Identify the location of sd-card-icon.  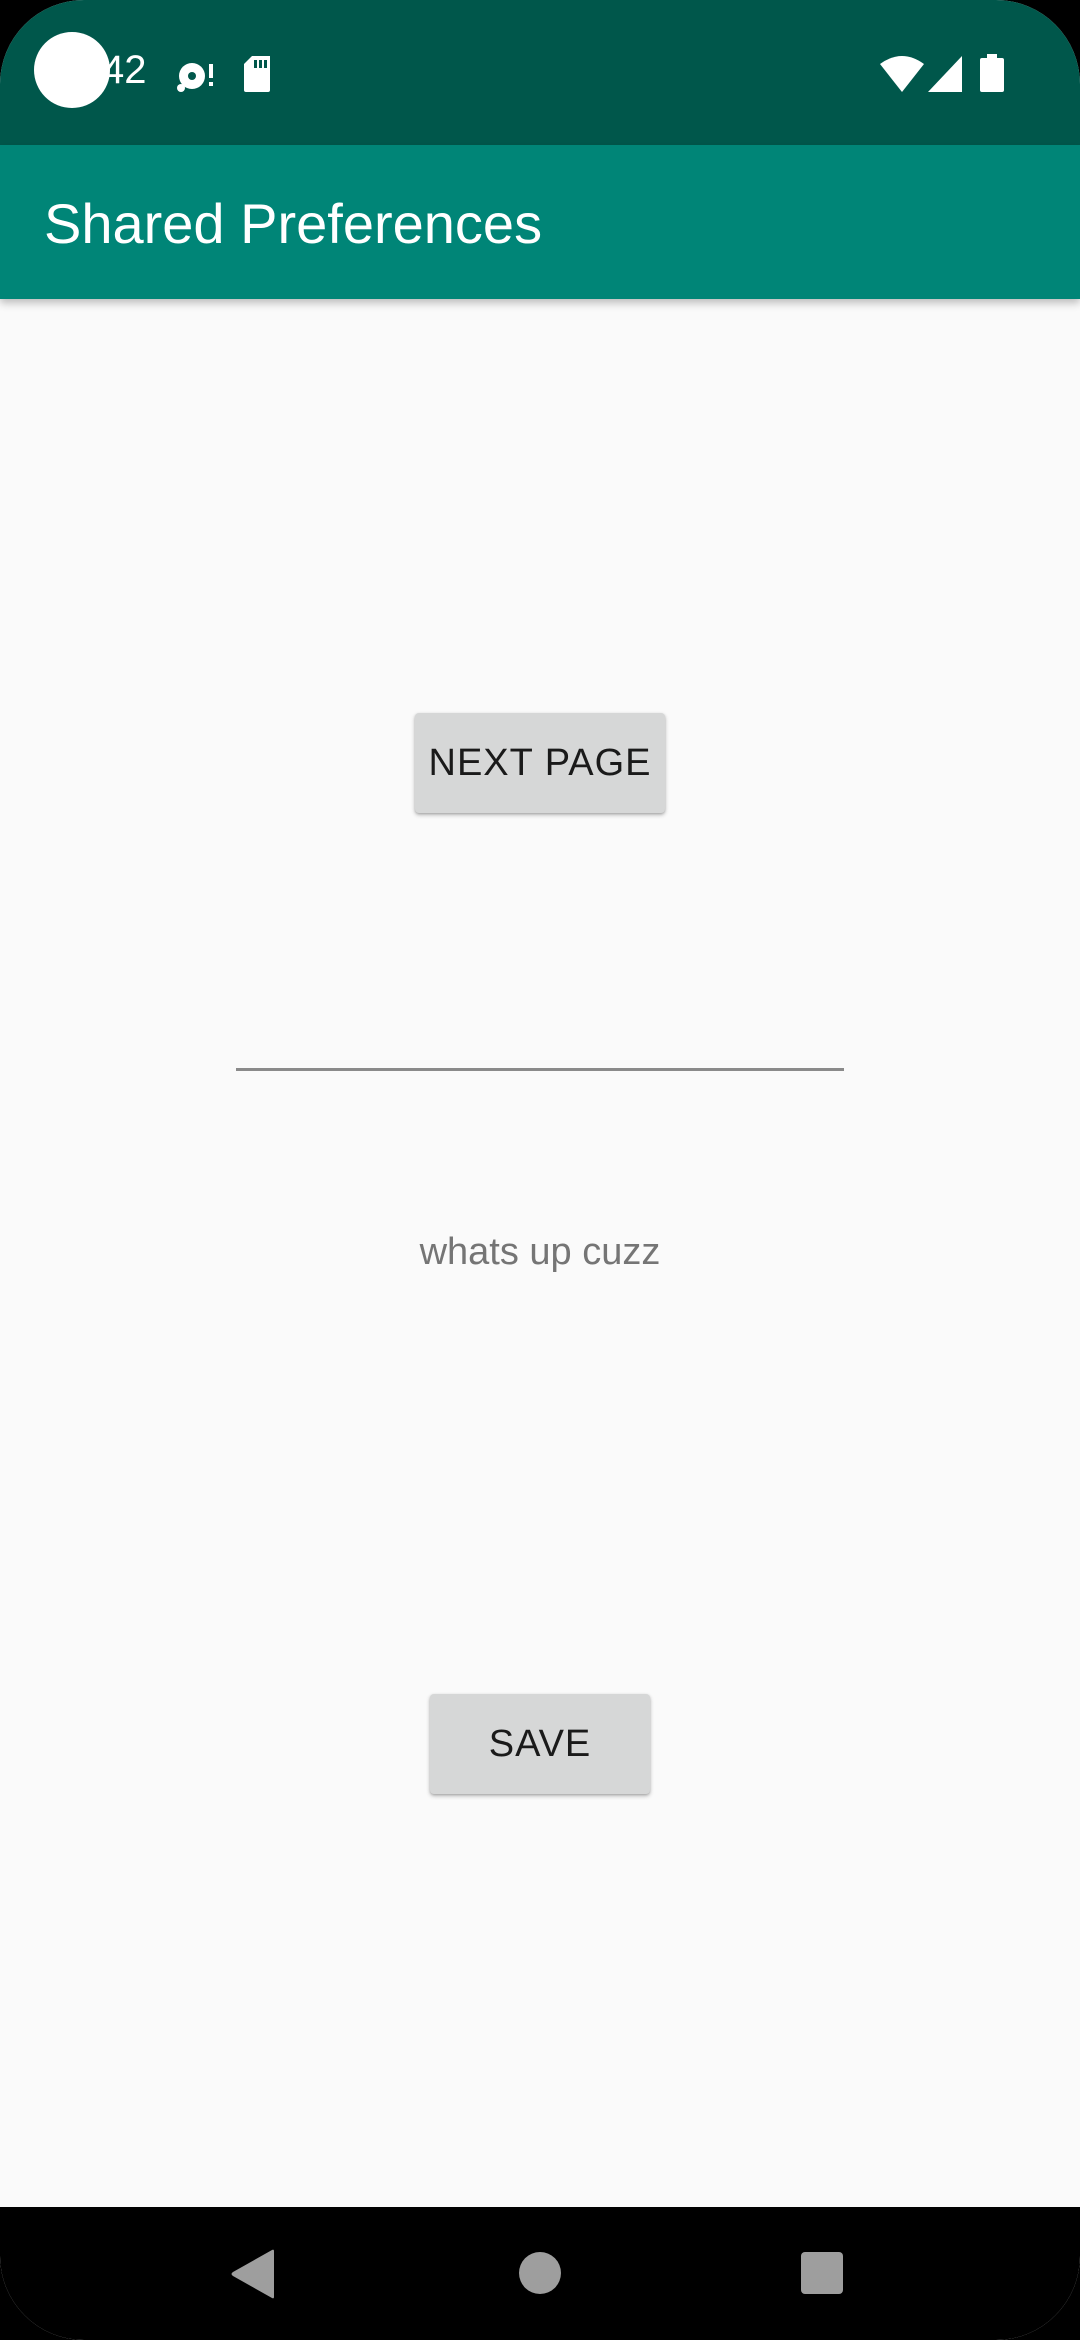
(258, 76).